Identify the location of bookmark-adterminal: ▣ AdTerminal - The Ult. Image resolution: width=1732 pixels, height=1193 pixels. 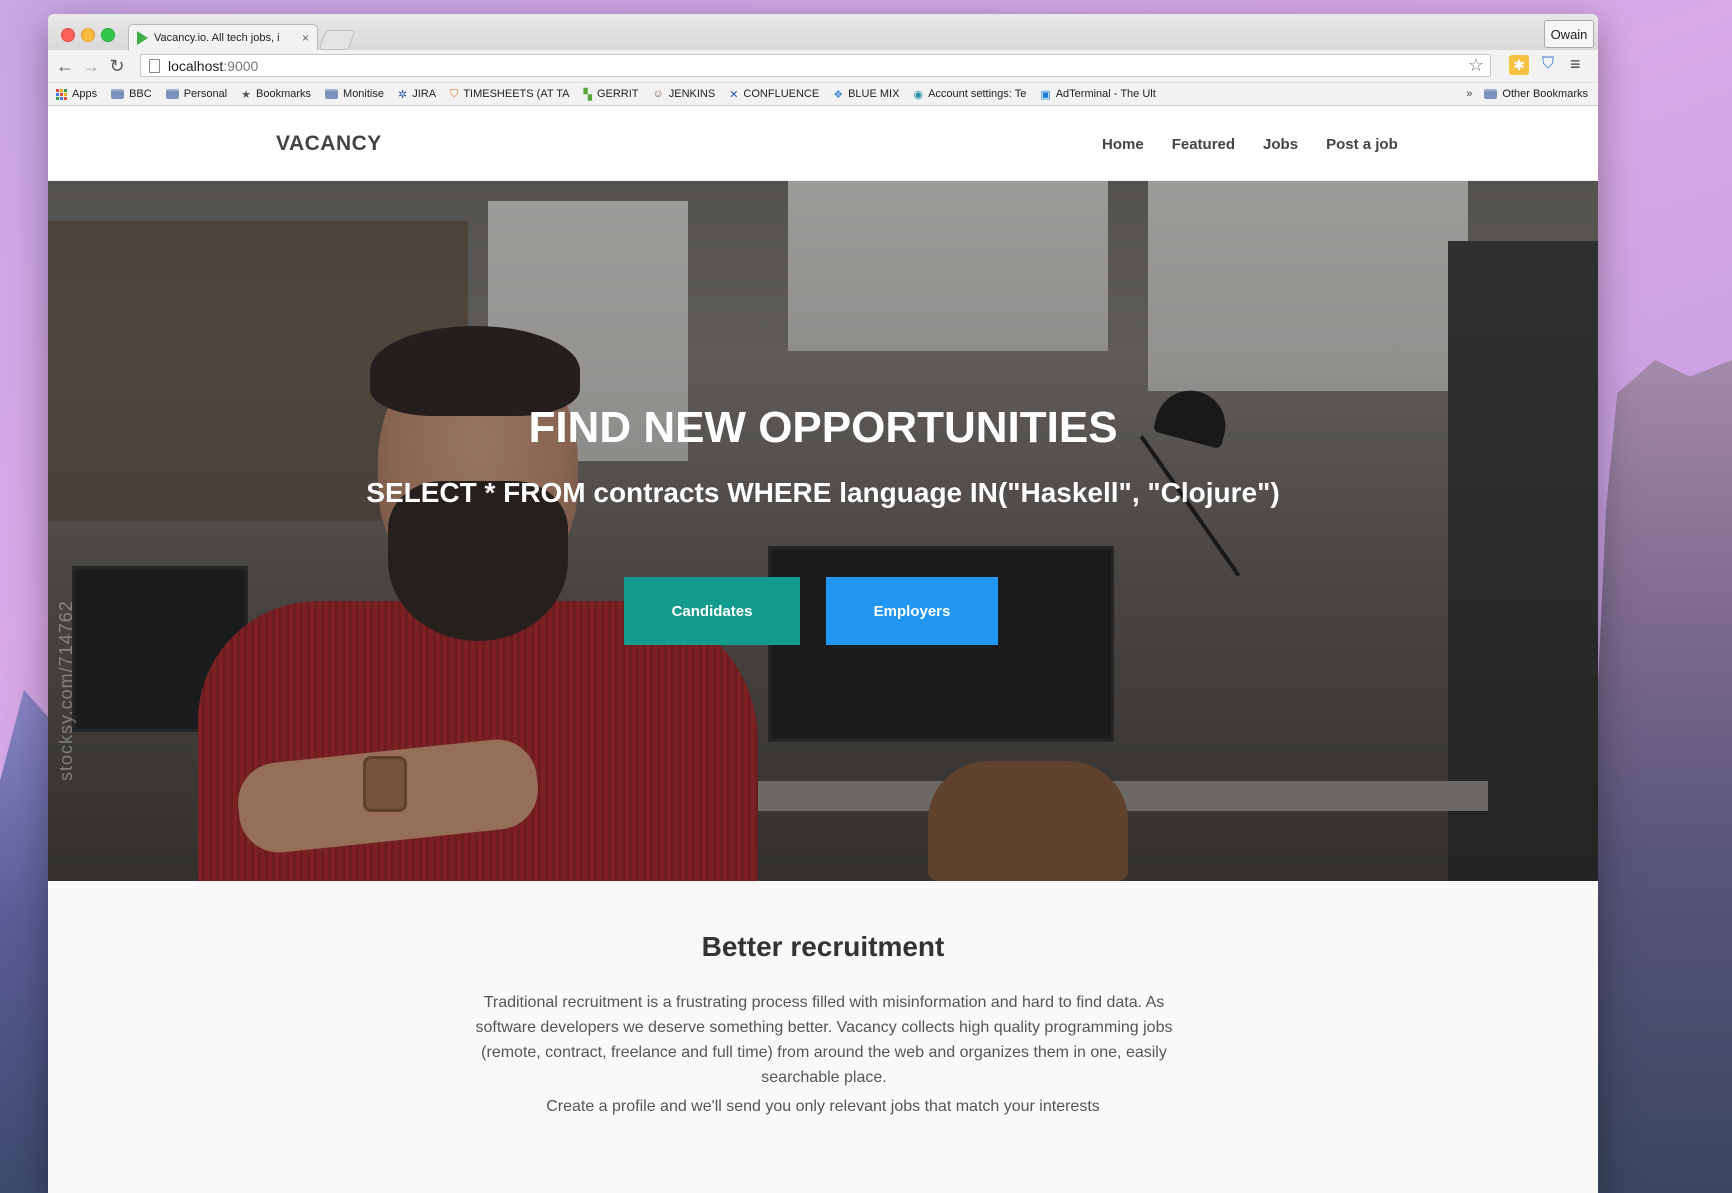
(1097, 94).